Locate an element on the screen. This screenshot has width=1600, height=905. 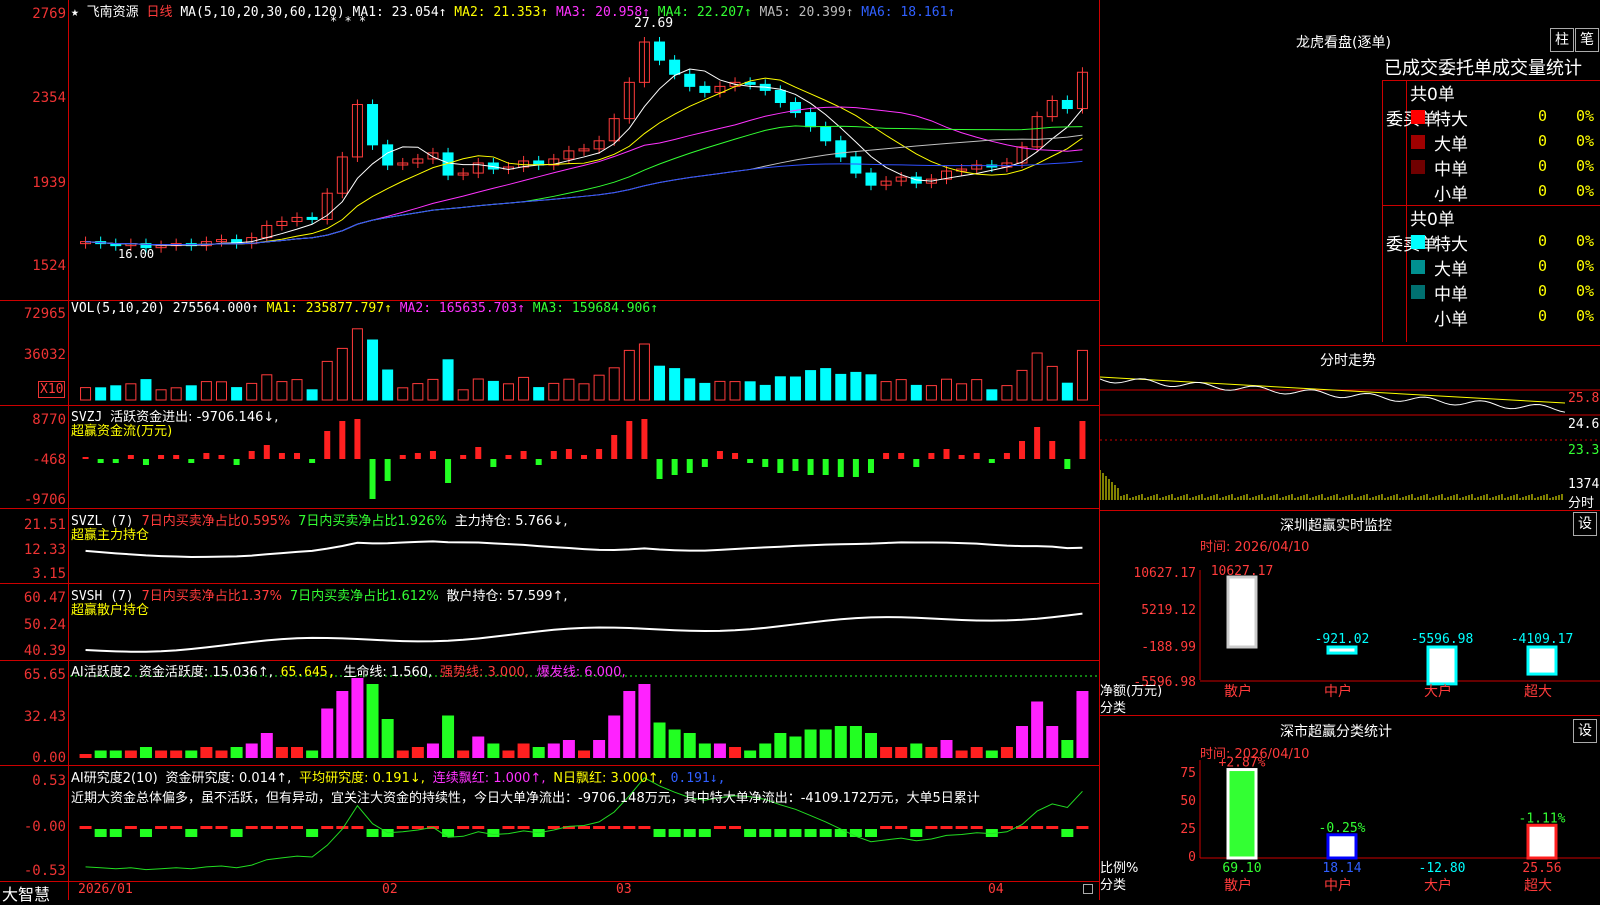
candle is located at coordinates (705, 89).